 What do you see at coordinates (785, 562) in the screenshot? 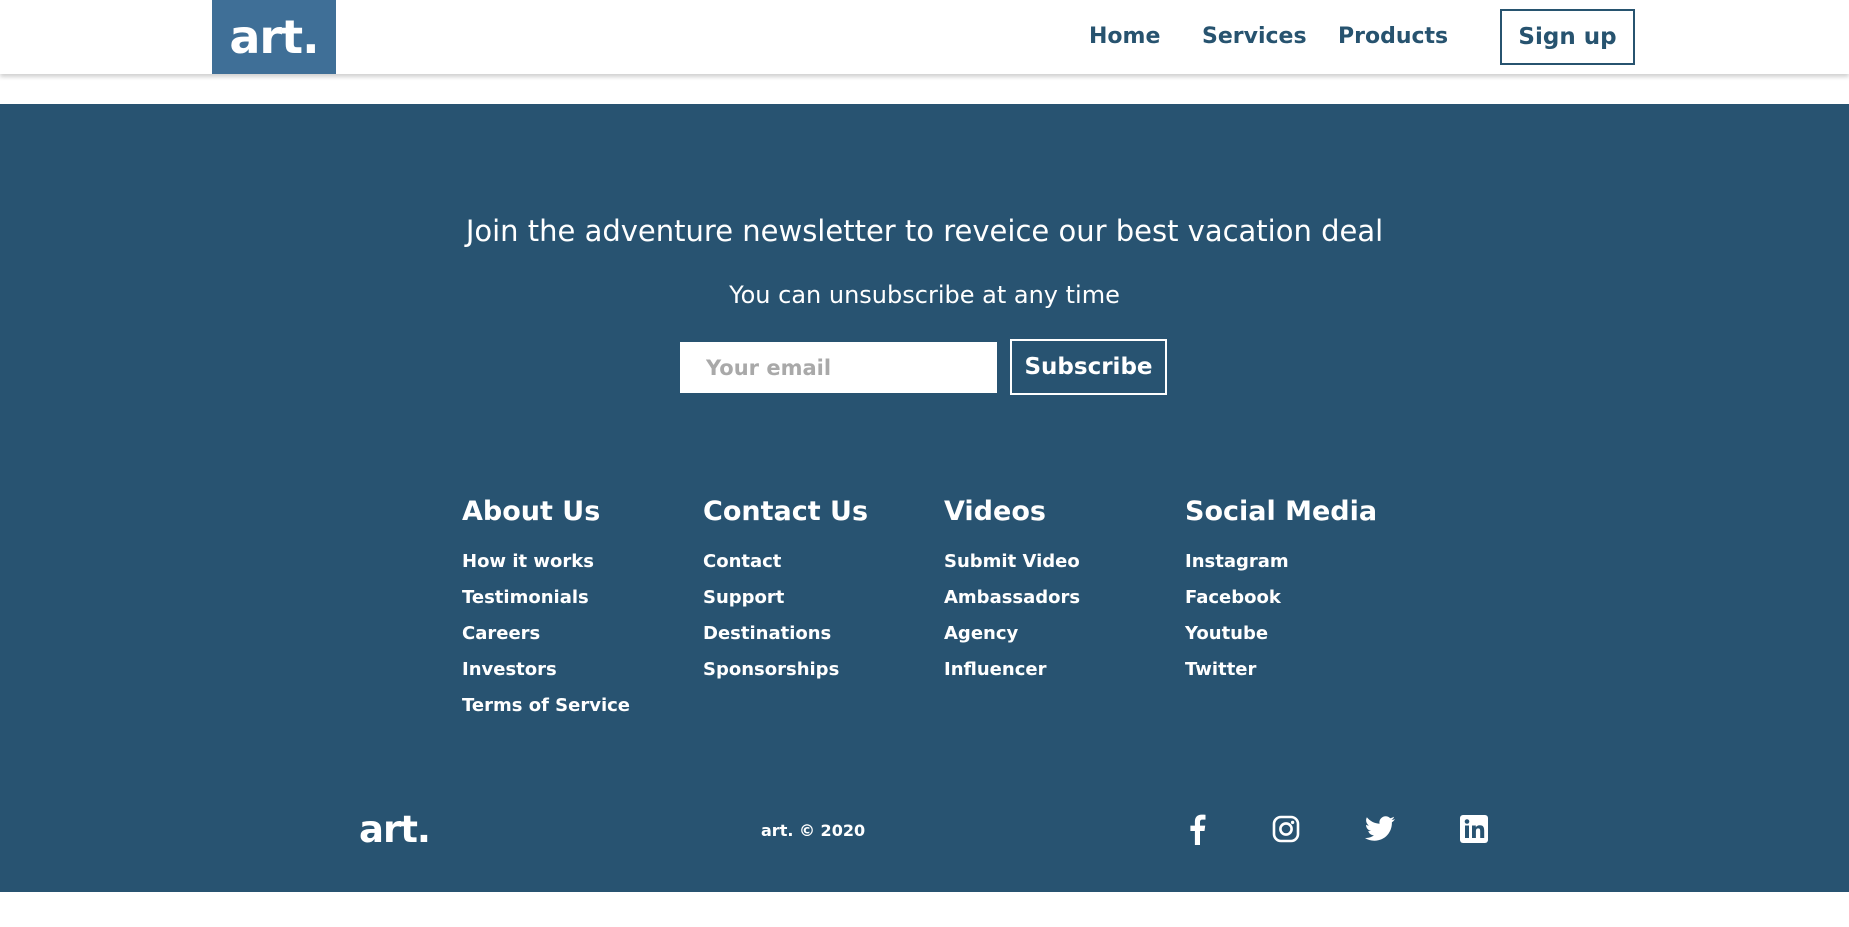
I see `footer-link: Contact` at bounding box center [785, 562].